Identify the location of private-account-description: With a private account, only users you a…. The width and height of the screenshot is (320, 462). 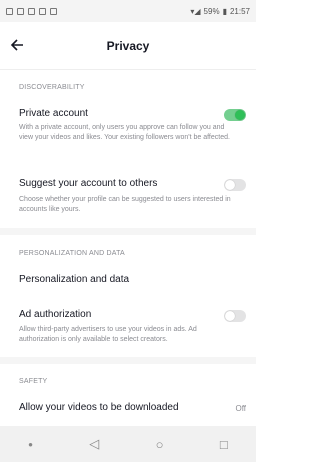
(124, 132).